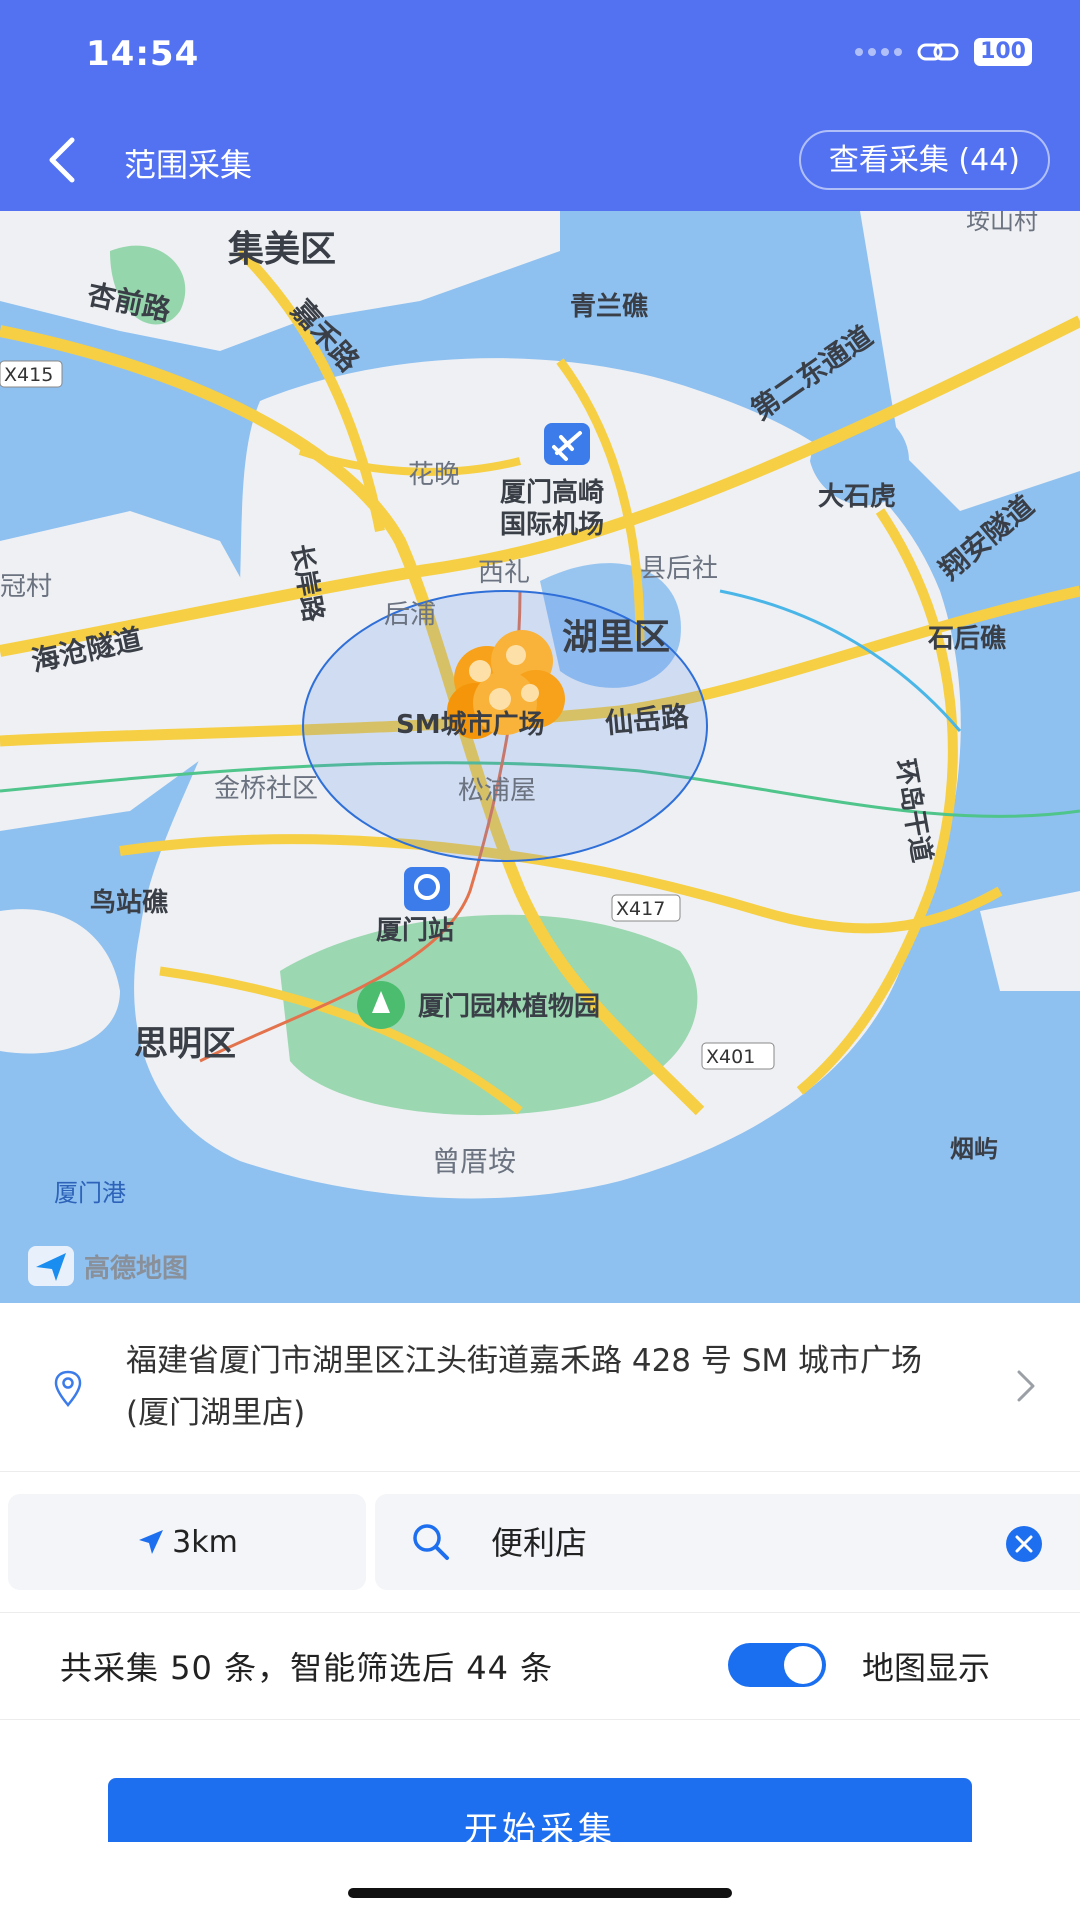 The width and height of the screenshot is (1080, 1920). What do you see at coordinates (381, 1005) in the screenshot?
I see `park-icon` at bounding box center [381, 1005].